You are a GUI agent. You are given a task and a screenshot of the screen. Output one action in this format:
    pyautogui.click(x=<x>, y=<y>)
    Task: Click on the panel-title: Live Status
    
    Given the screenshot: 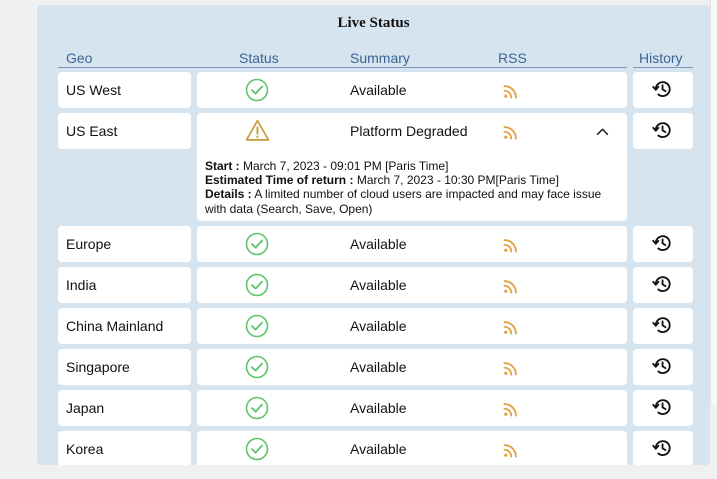 What is the action you would take?
    pyautogui.click(x=373, y=23)
    